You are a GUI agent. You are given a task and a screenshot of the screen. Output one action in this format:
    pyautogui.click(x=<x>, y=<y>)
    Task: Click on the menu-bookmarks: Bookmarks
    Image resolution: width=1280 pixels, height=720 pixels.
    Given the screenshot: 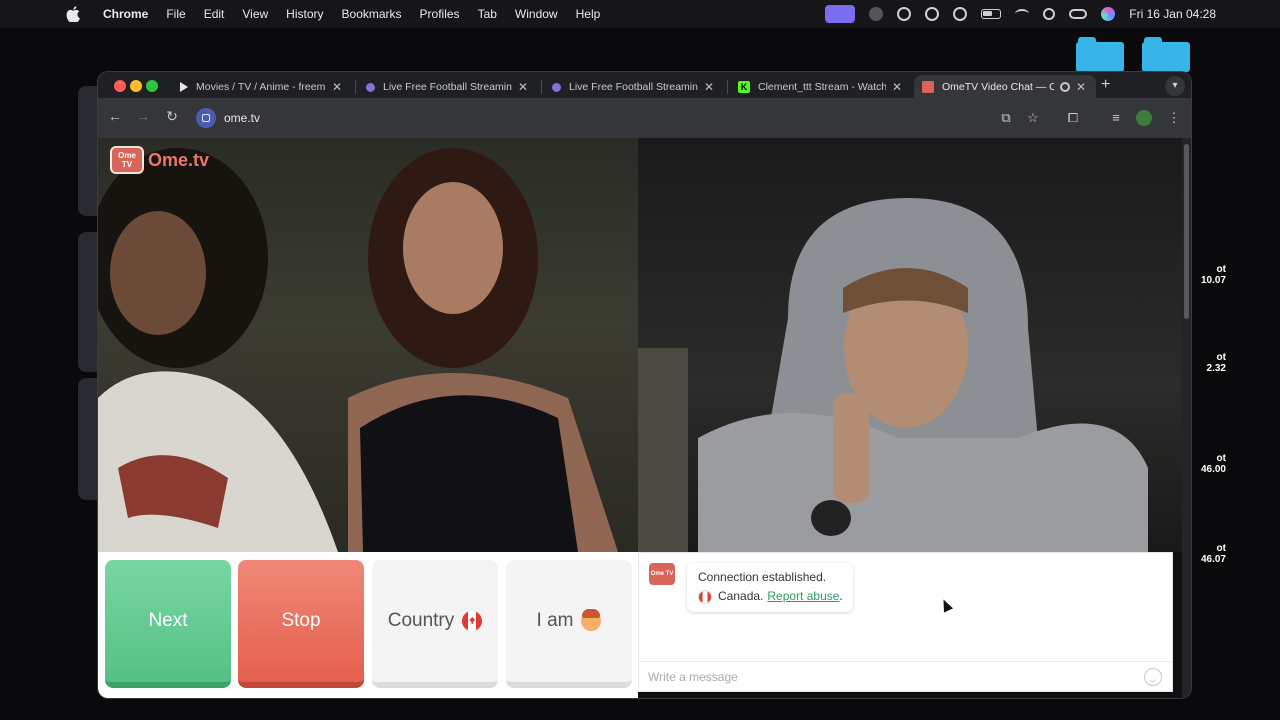 What is the action you would take?
    pyautogui.click(x=372, y=14)
    